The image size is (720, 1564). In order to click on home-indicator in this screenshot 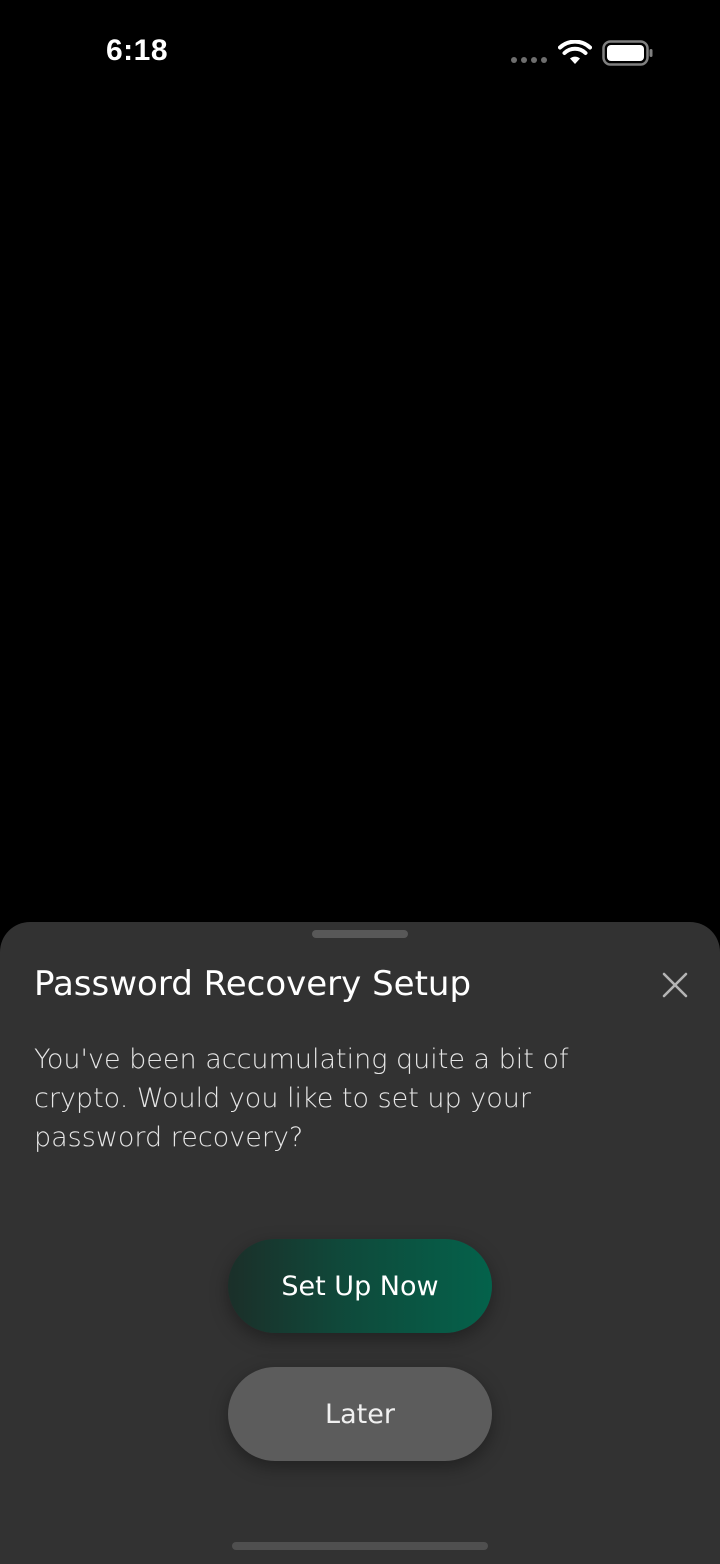, I will do `click(360, 1546)`.